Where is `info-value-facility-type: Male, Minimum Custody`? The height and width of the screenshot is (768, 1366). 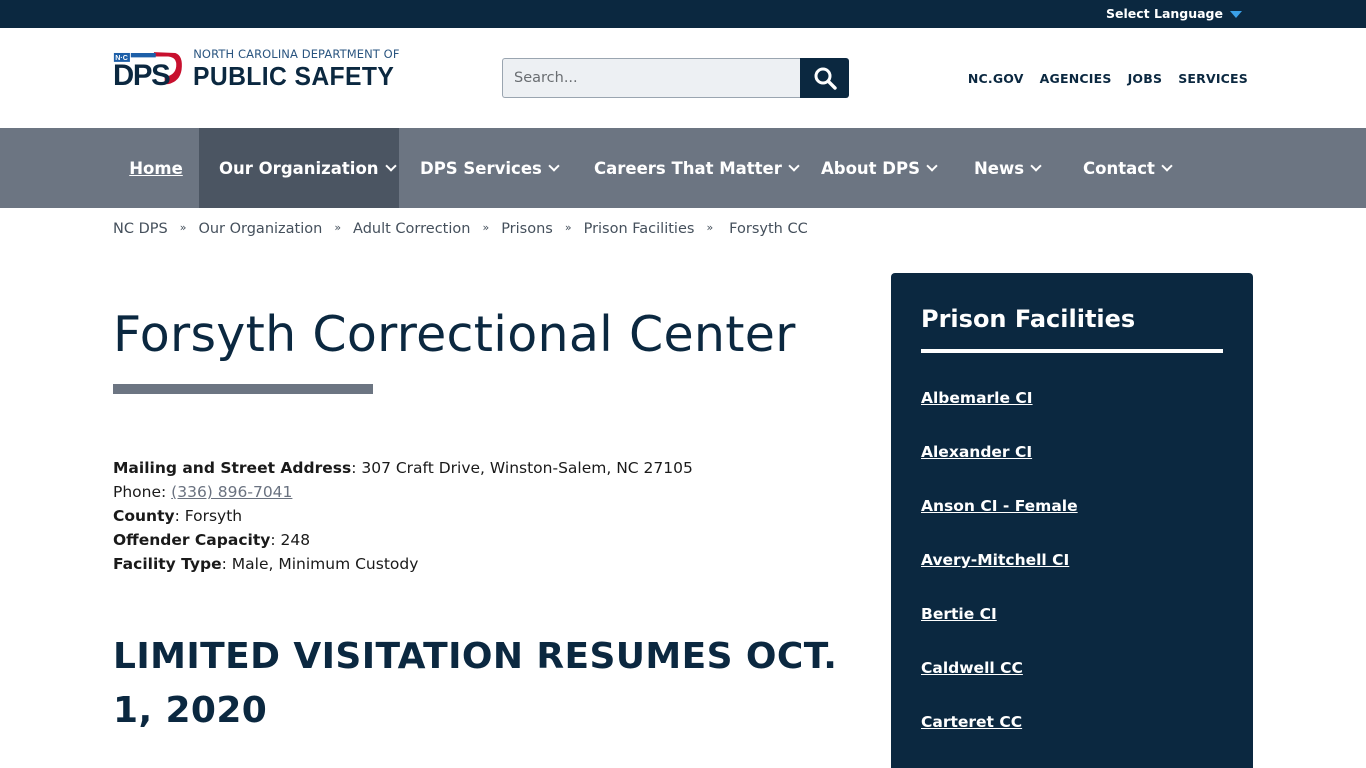
info-value-facility-type: Male, Minimum Custody is located at coordinates (325, 564).